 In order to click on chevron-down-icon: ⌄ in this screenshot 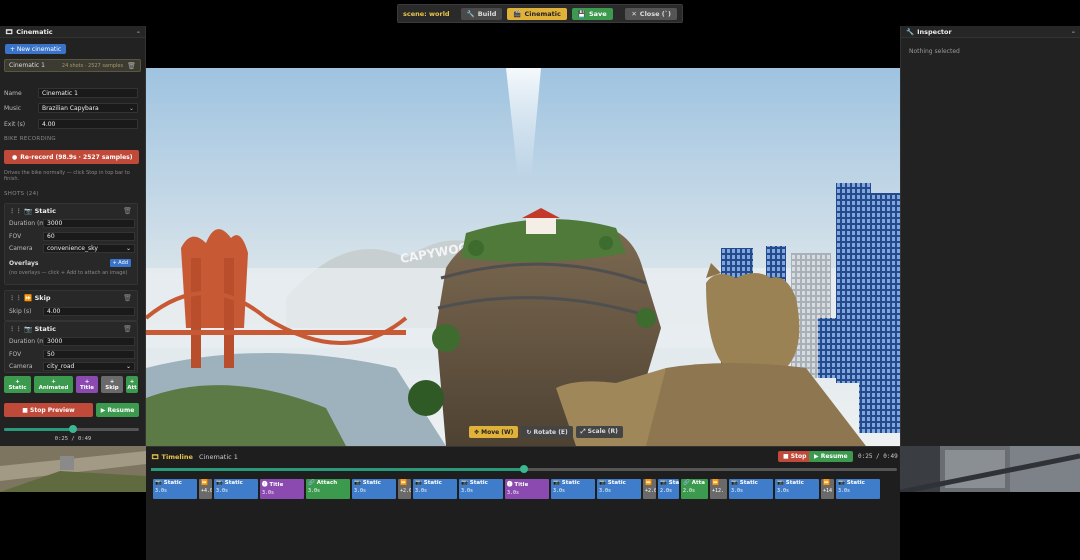, I will do `click(131, 108)`.